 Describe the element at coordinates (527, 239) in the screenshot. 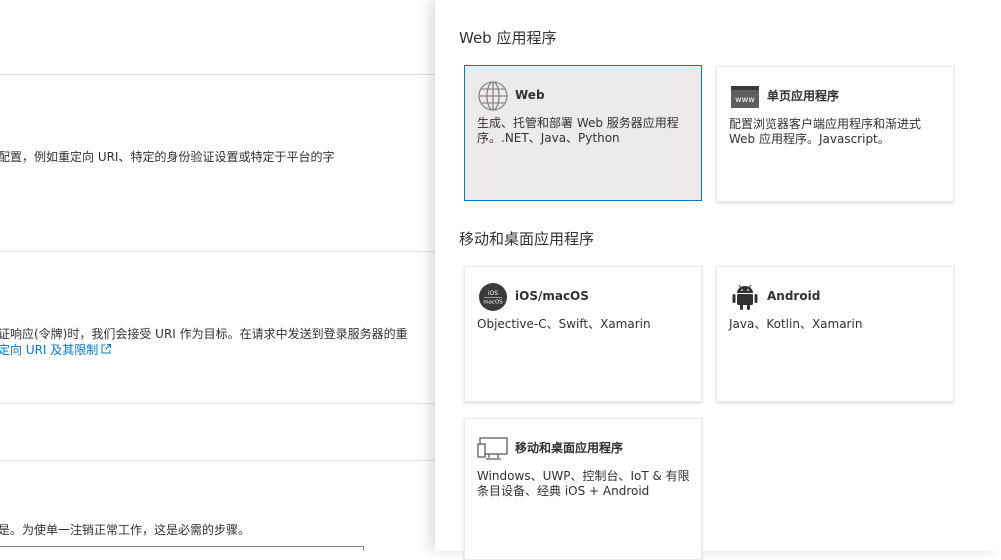

I see `section-title-mobile-desktop: 移动和桌面应用程序` at that location.